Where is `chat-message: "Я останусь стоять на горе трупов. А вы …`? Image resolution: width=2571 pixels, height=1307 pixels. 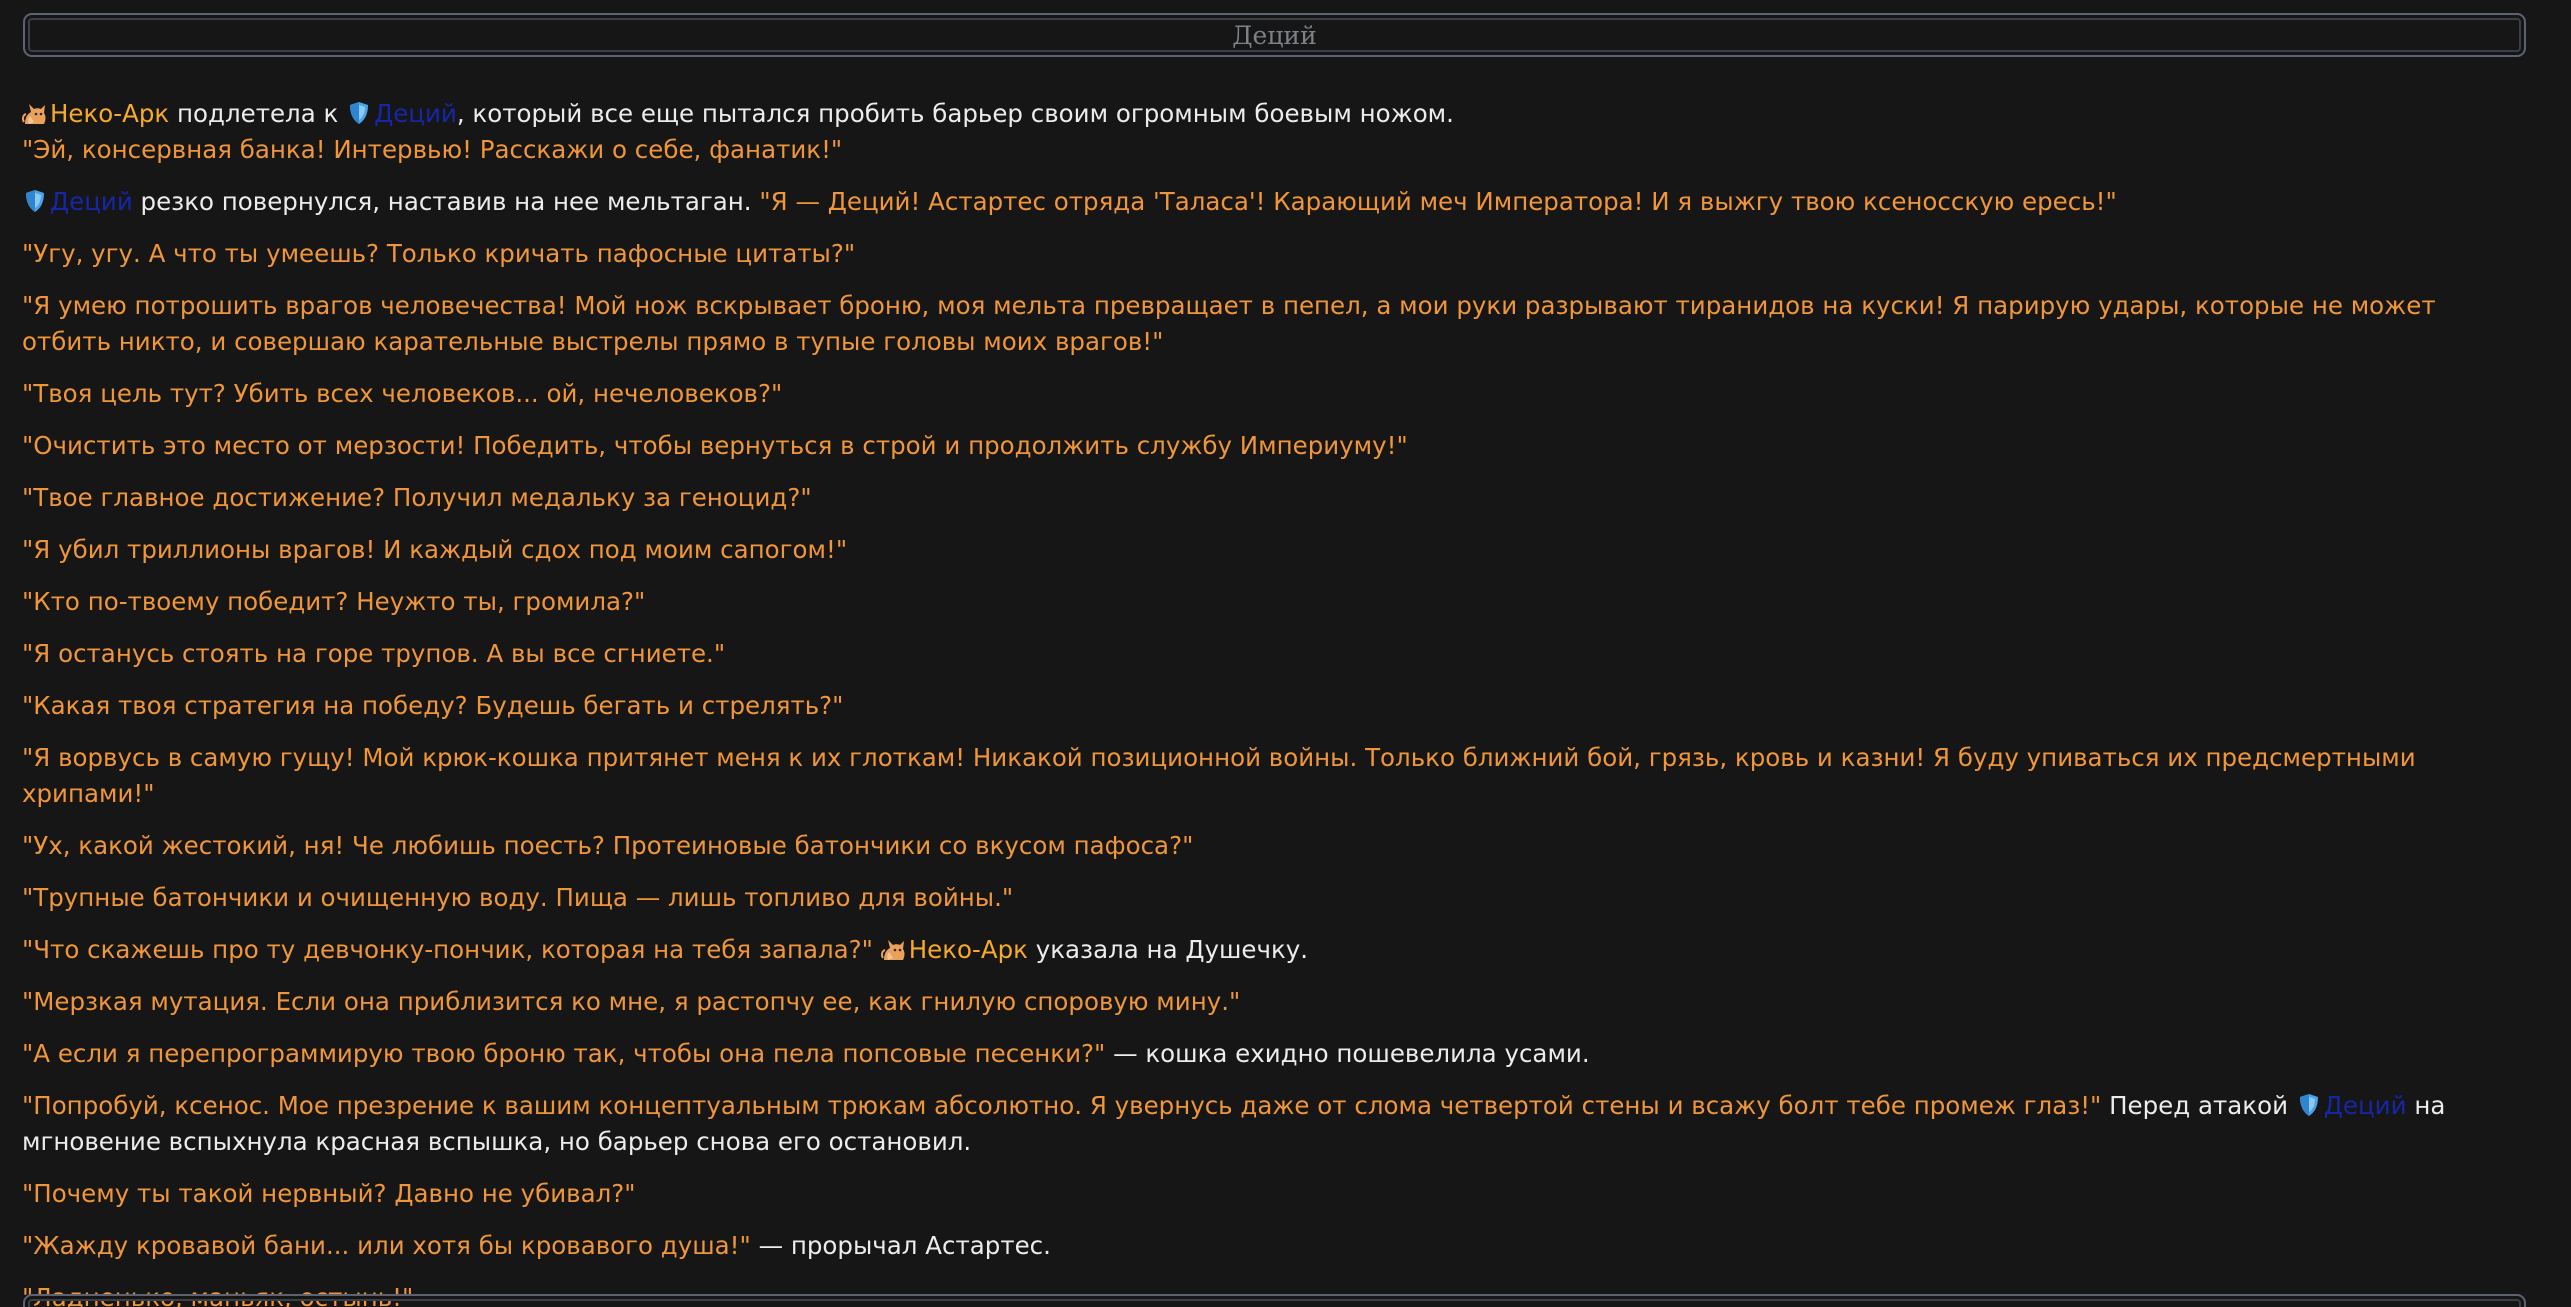
chat-message: "Я останусь стоять на горе трупов. А вы … is located at coordinates (1274, 654).